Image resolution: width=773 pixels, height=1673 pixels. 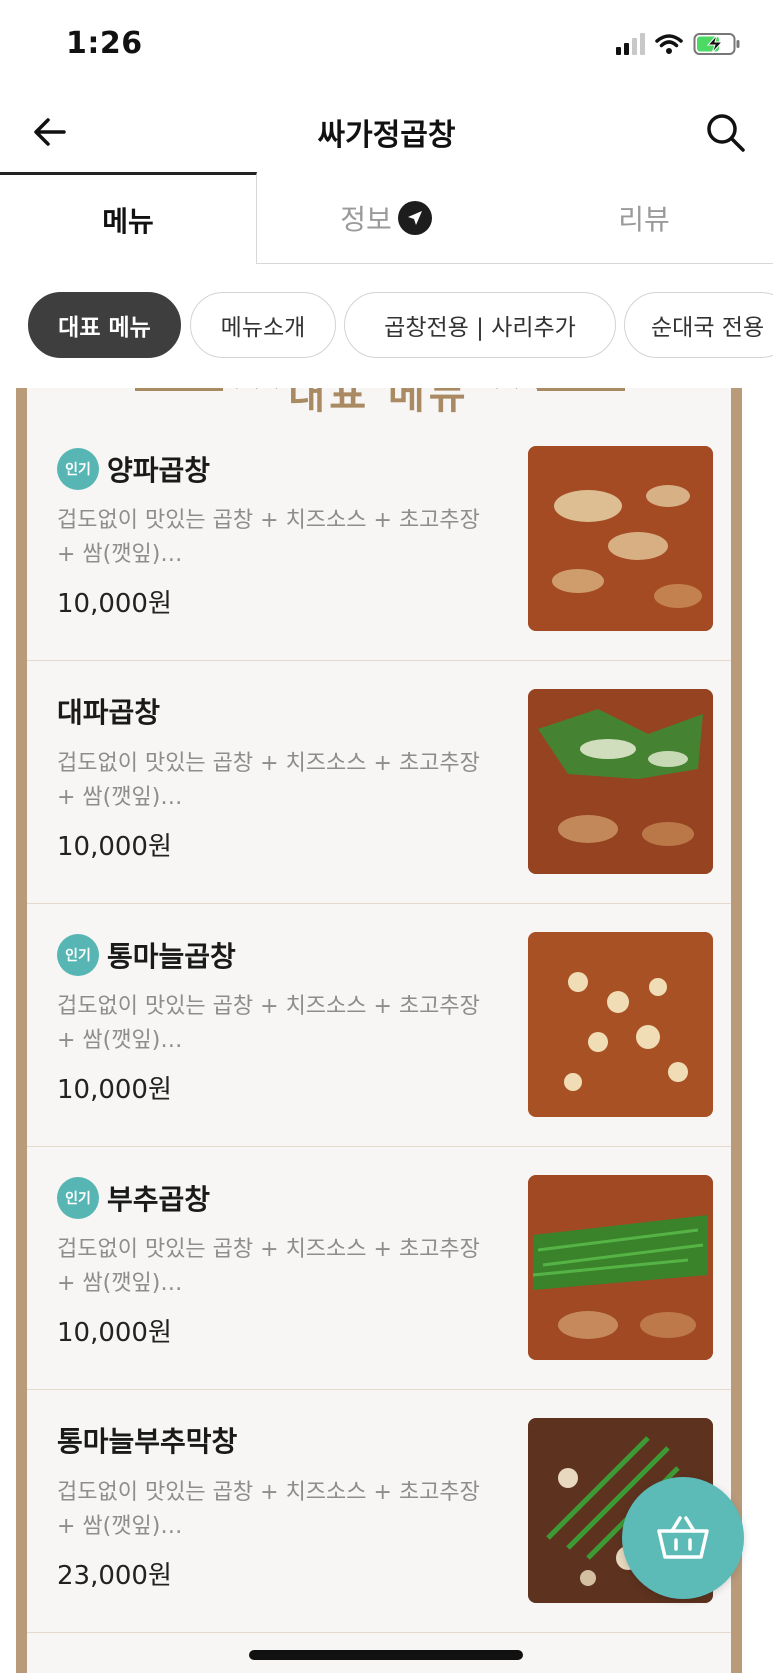 I want to click on wifi-icon, so click(x=669, y=44).